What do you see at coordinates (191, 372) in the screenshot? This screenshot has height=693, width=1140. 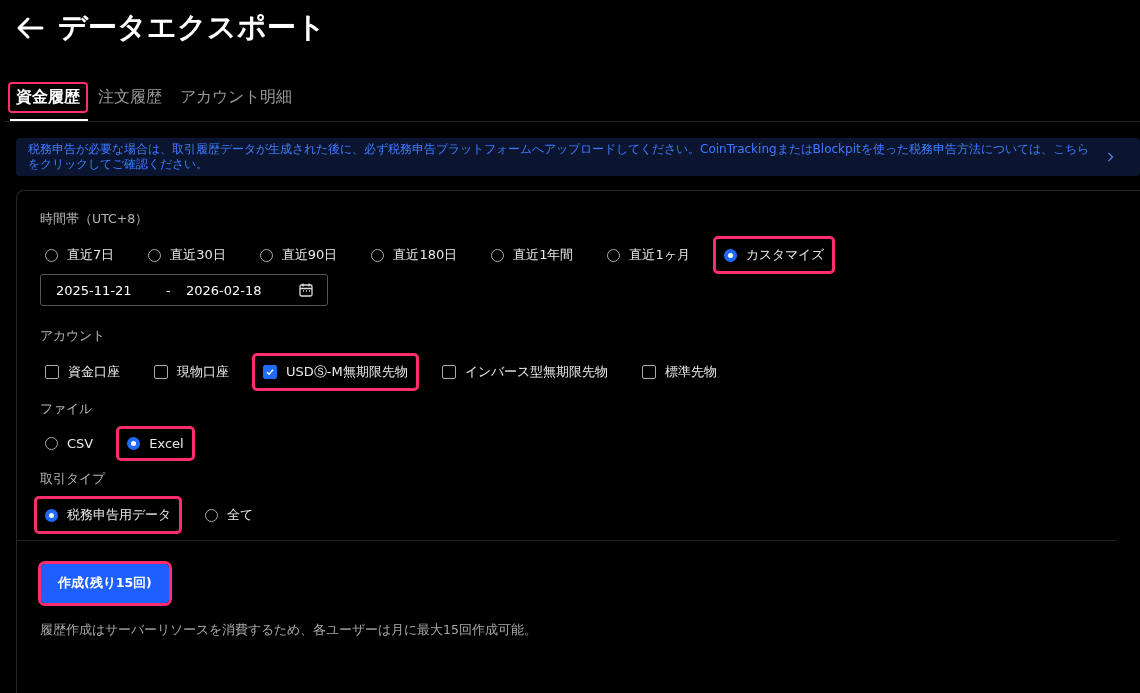 I see `checkbox-option: 現物口座` at bounding box center [191, 372].